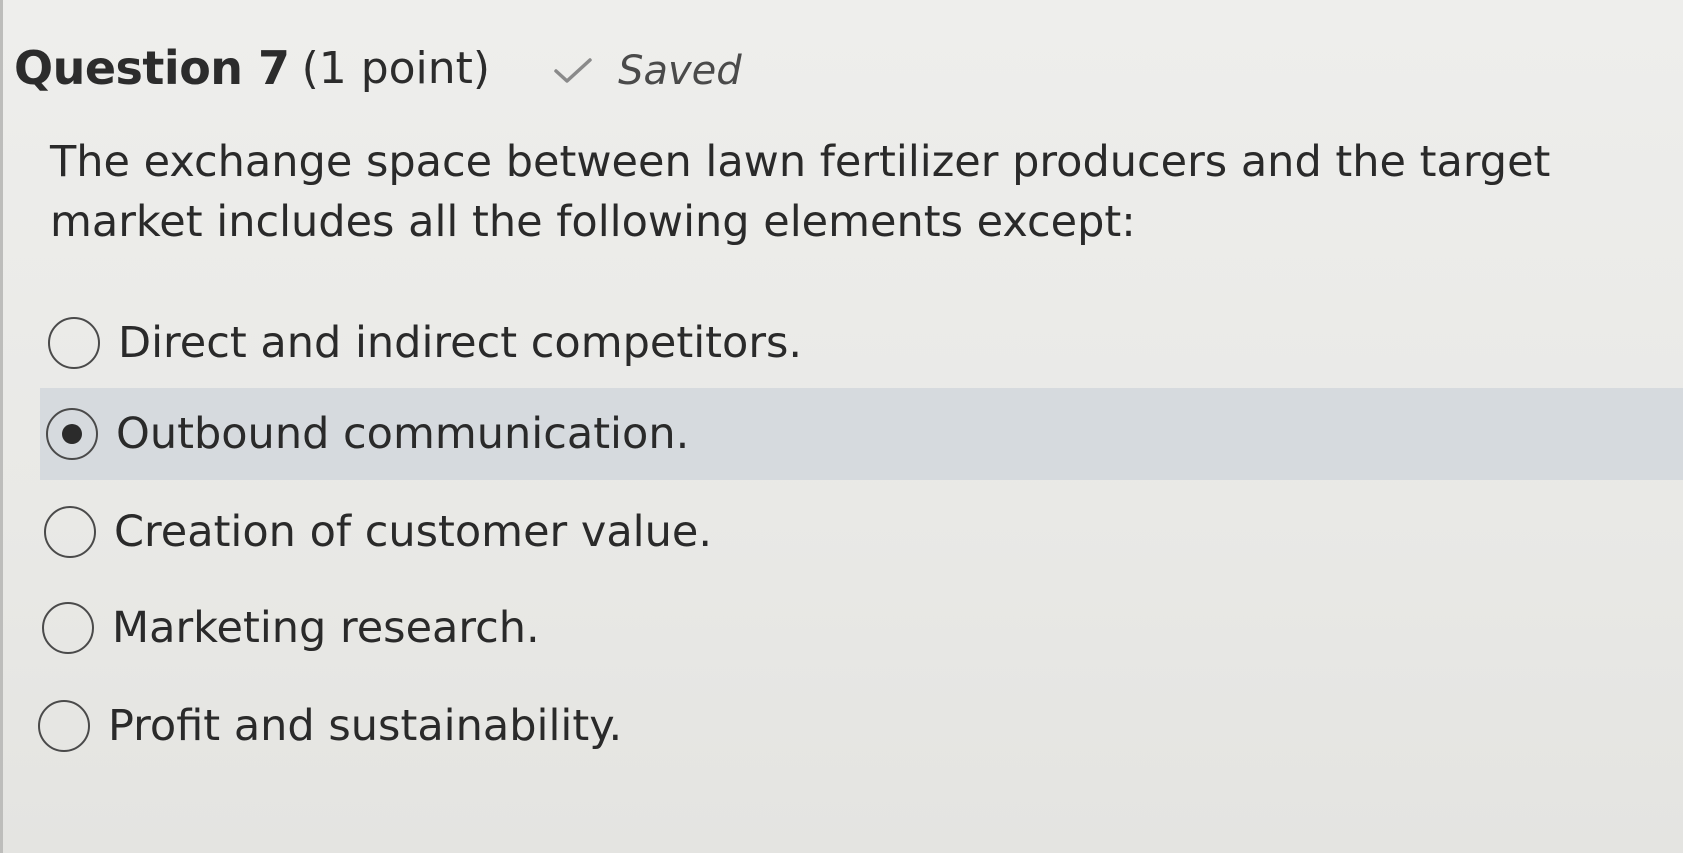  Describe the element at coordinates (413, 532) in the screenshot. I see `option-label: Creation of customer value.` at that location.